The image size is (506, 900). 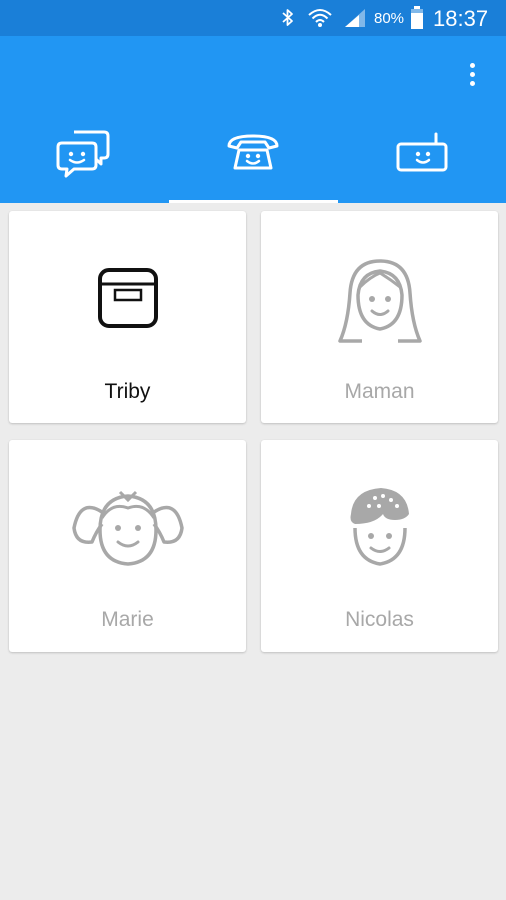 I want to click on radio-device-icon, so click(x=422, y=152).